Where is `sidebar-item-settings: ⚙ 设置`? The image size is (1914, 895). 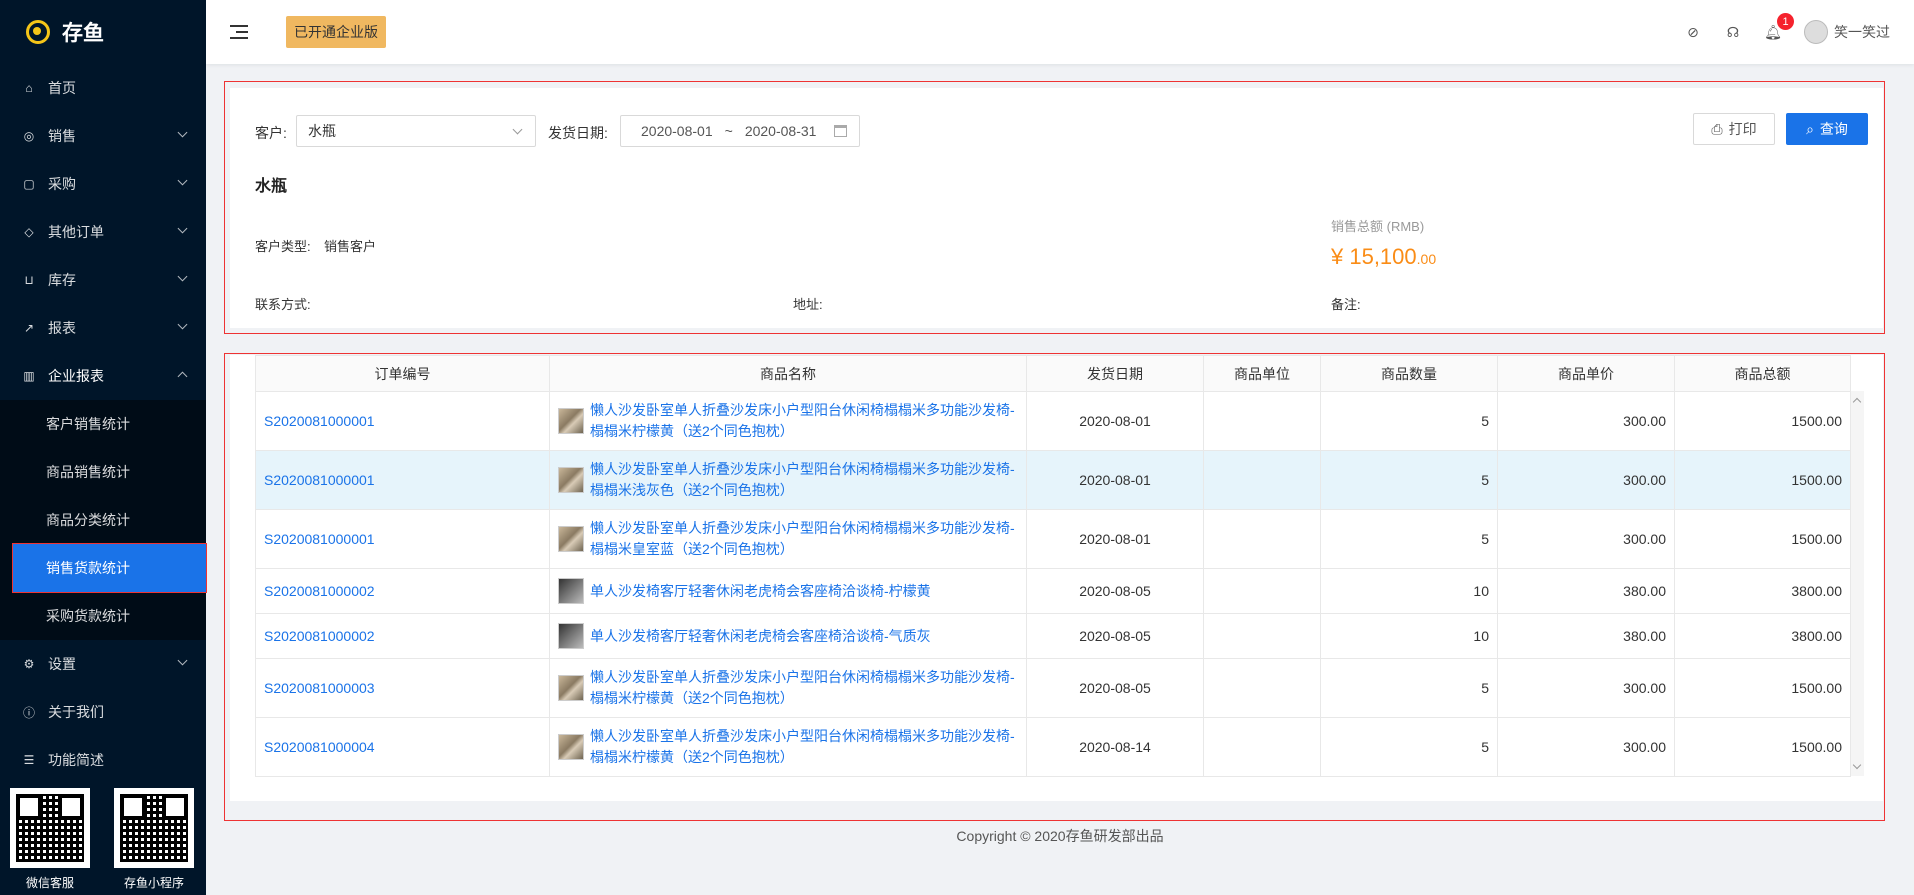 sidebar-item-settings: ⚙ 设置 is located at coordinates (103, 664).